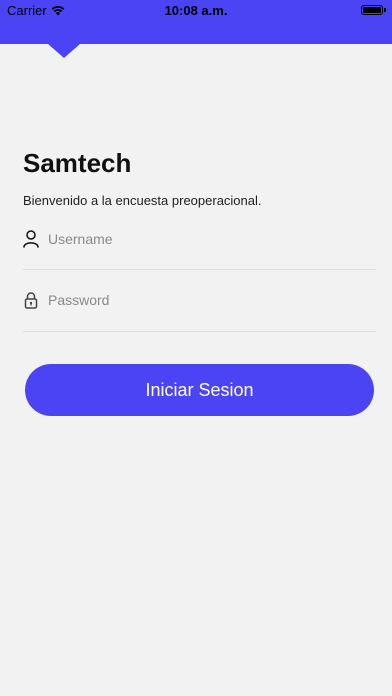 This screenshot has height=696, width=392. Describe the element at coordinates (31, 300) in the screenshot. I see `lock-icon` at that location.